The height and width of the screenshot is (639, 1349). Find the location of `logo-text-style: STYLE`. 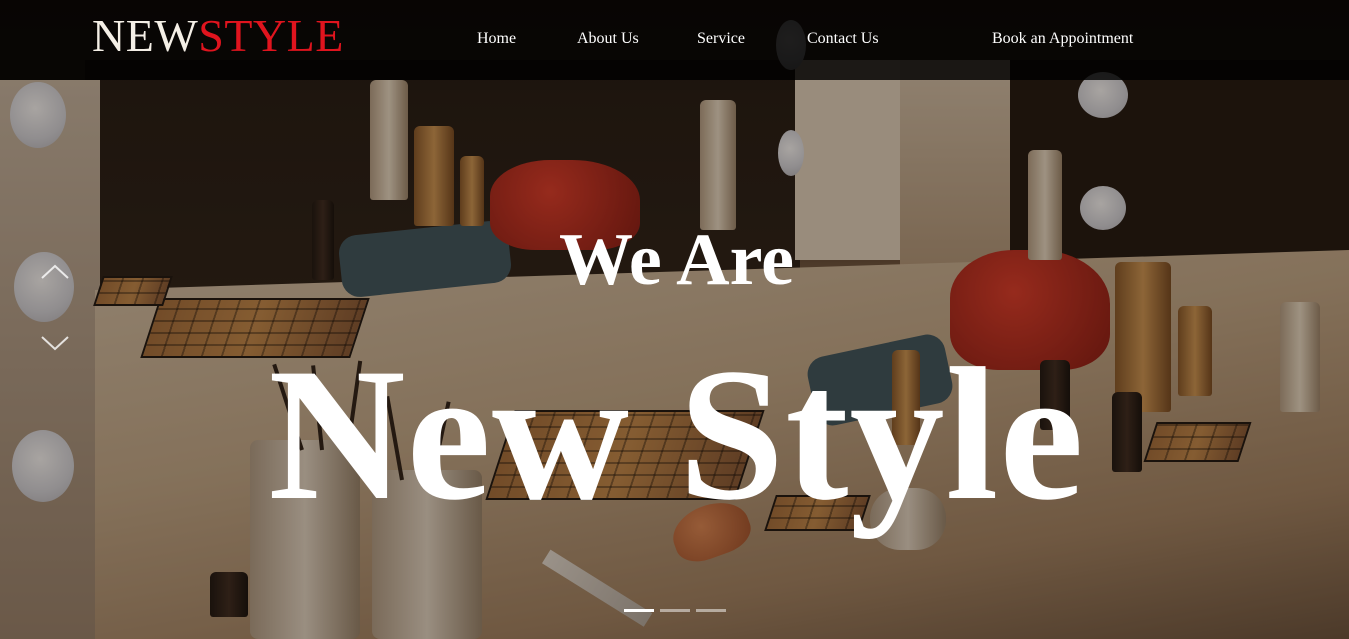

logo-text-style: STYLE is located at coordinates (271, 35).